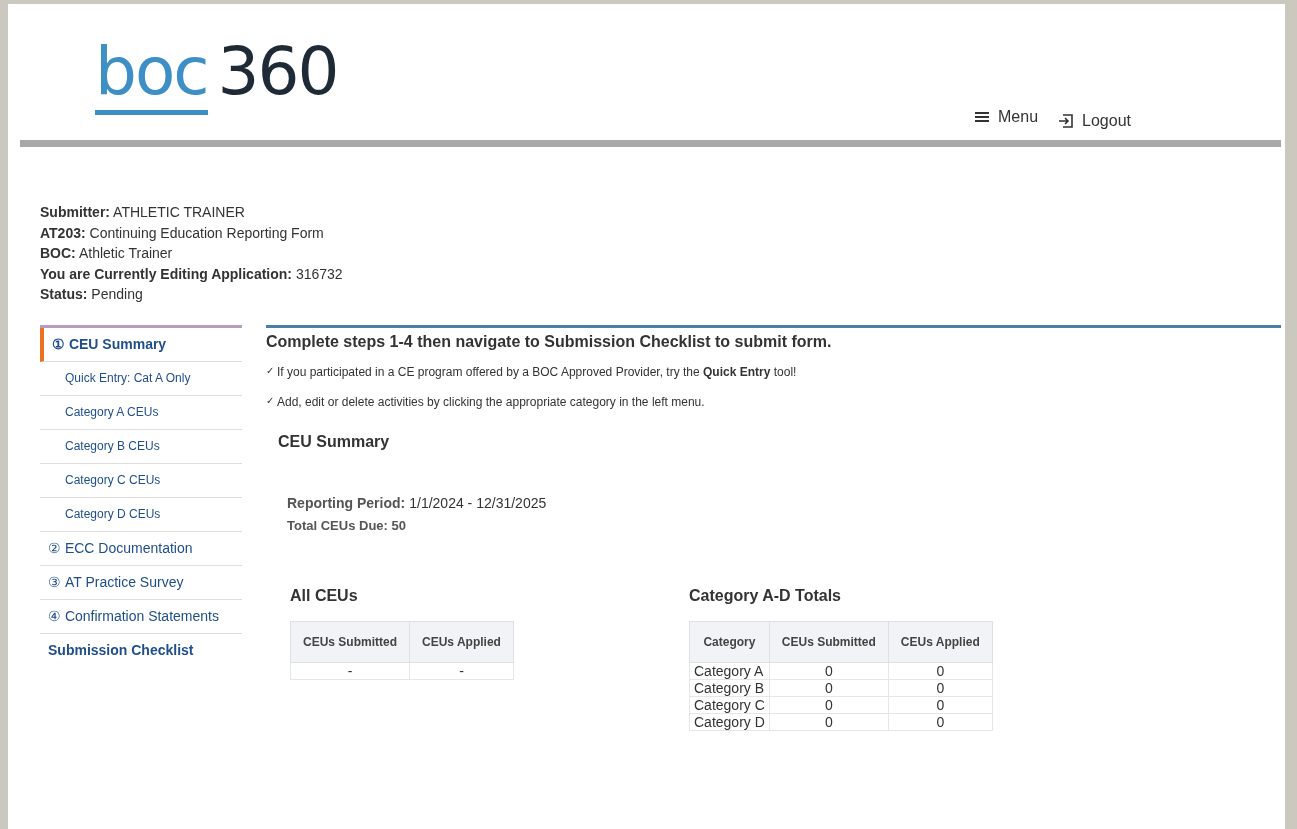 The image size is (1297, 829). I want to click on sidebar-item: Category B CEUs, so click(141, 446).